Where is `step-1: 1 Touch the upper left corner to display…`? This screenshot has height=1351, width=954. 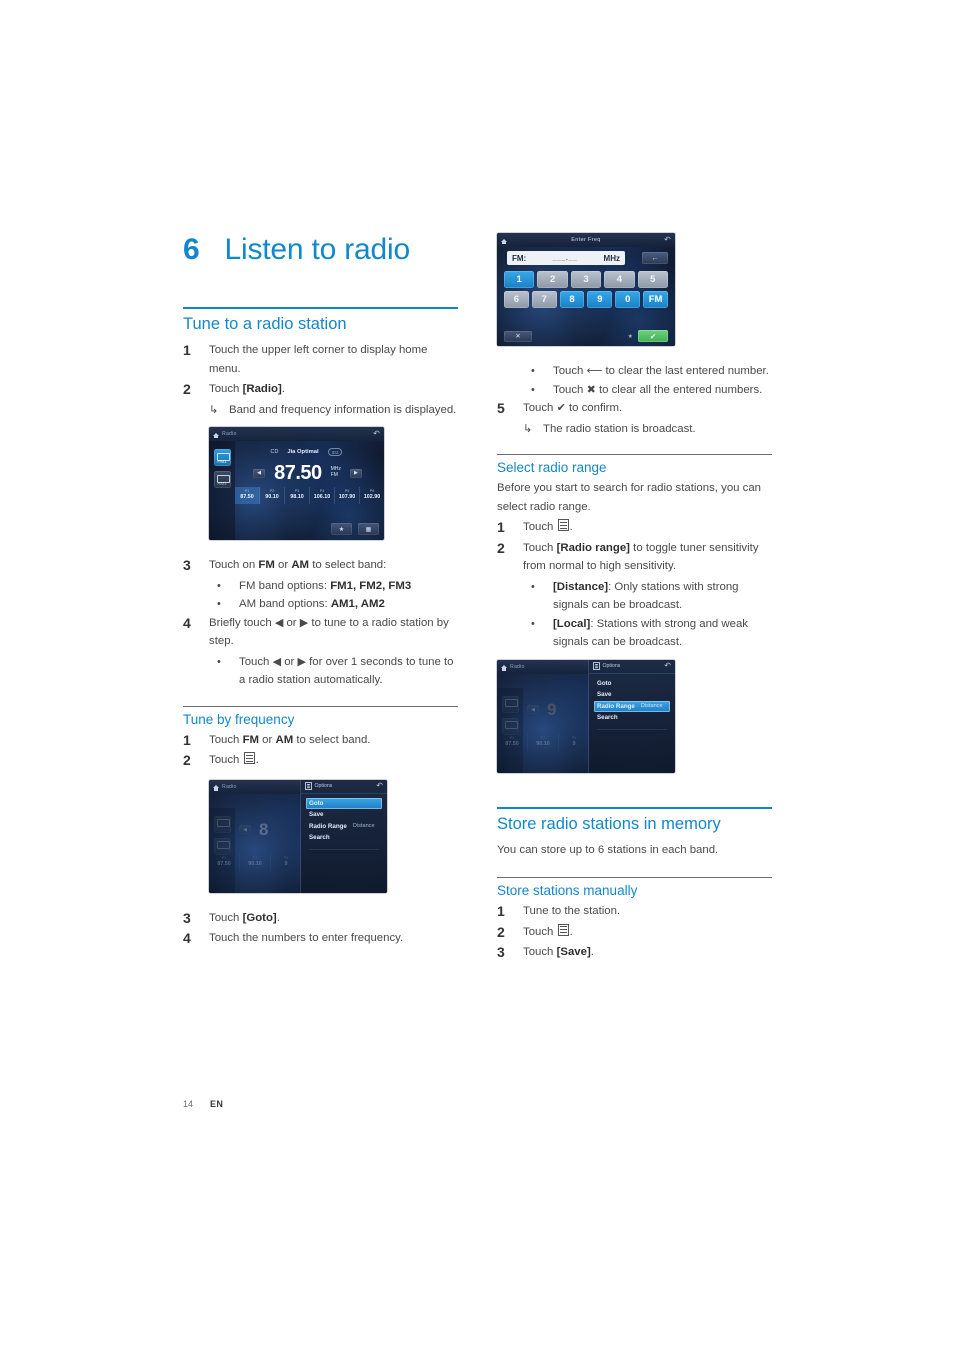 step-1: 1 Touch the upper left corner to display… is located at coordinates (320, 359).